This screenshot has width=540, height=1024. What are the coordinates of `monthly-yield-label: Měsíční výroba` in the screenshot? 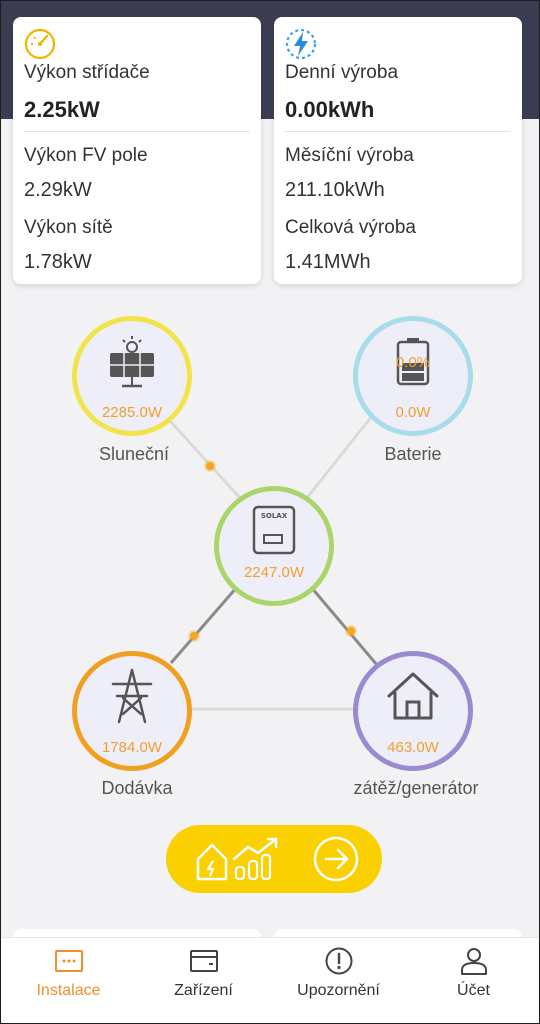 It's located at (349, 155).